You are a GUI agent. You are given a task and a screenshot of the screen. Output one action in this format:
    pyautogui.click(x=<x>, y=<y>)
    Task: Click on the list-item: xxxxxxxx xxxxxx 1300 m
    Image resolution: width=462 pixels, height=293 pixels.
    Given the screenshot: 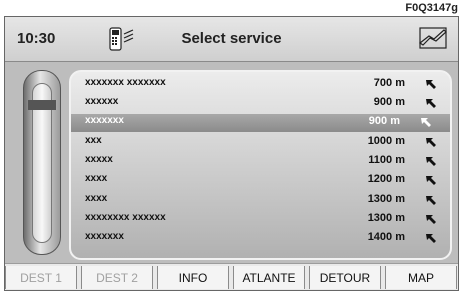 What is the action you would take?
    pyautogui.click(x=261, y=220)
    